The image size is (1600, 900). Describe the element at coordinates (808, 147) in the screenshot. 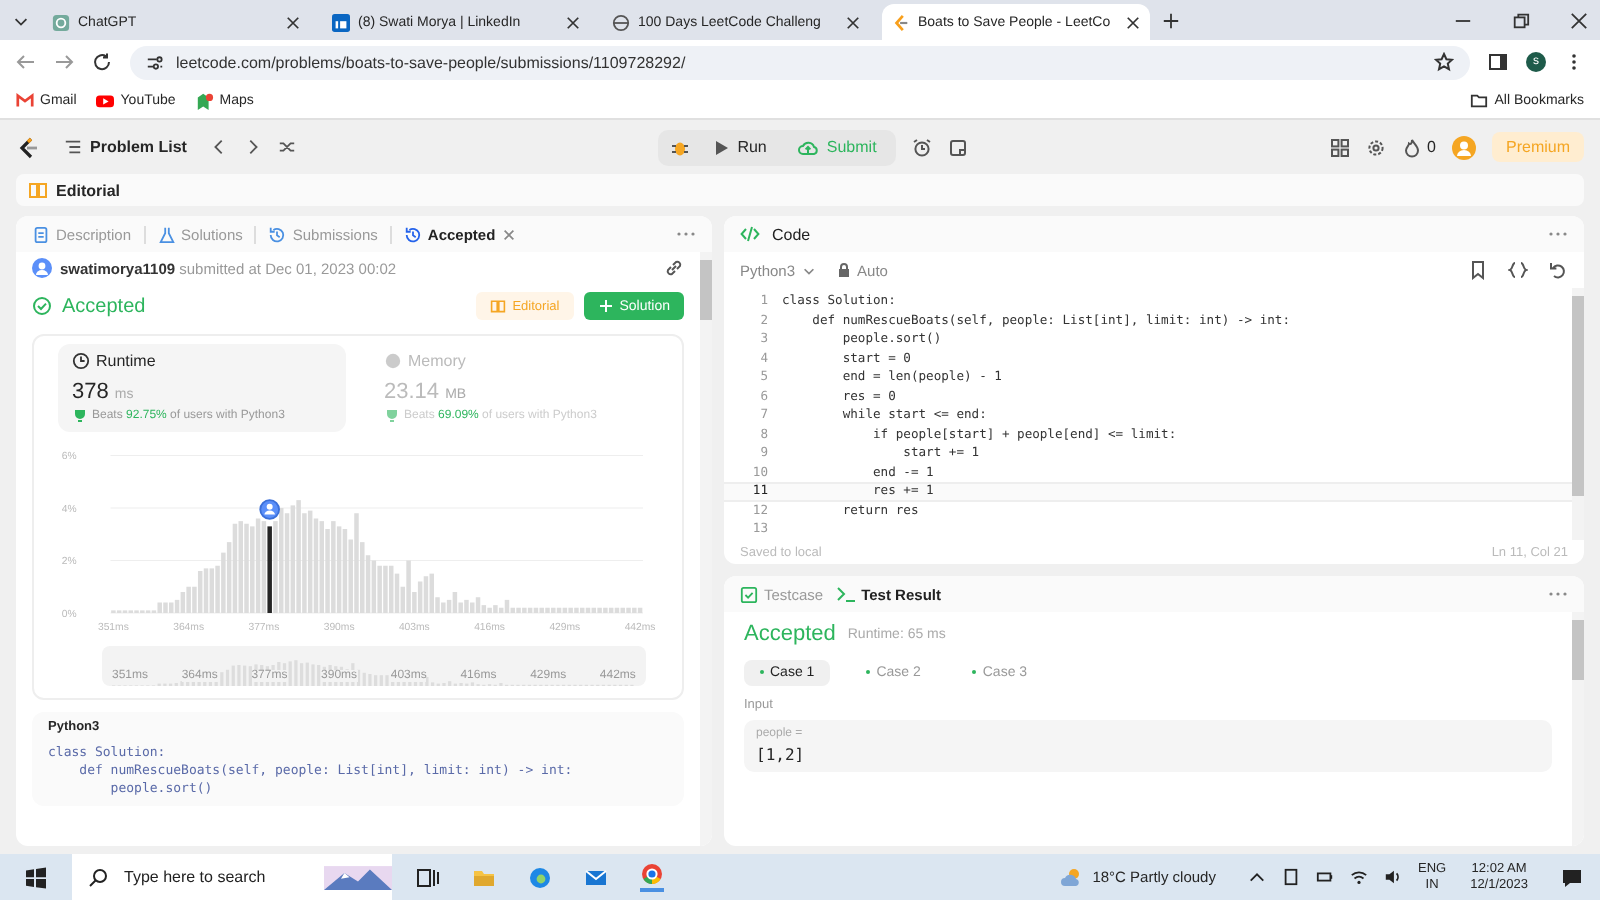

I see `cloud-upload-icon` at that location.